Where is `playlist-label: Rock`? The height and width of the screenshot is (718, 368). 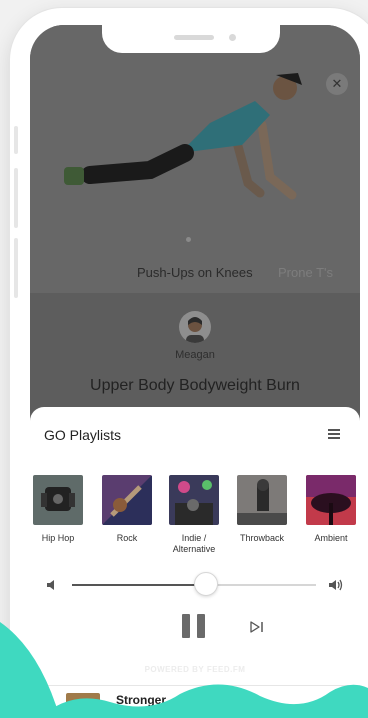 playlist-label: Rock is located at coordinates (127, 538).